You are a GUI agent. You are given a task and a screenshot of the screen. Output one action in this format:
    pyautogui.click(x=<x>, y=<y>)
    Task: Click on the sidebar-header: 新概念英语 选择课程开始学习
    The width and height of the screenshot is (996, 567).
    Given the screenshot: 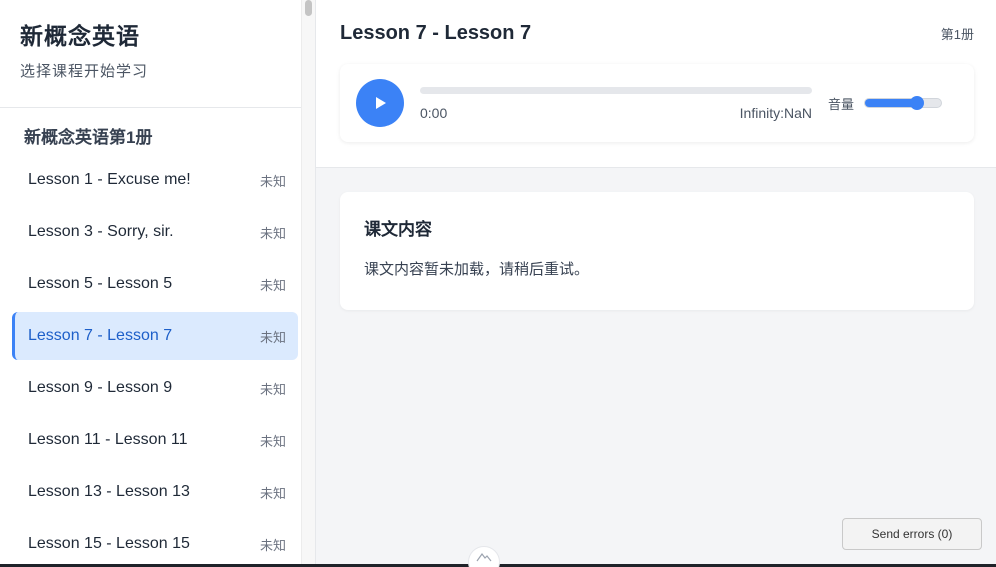 What is the action you would take?
    pyautogui.click(x=157, y=54)
    